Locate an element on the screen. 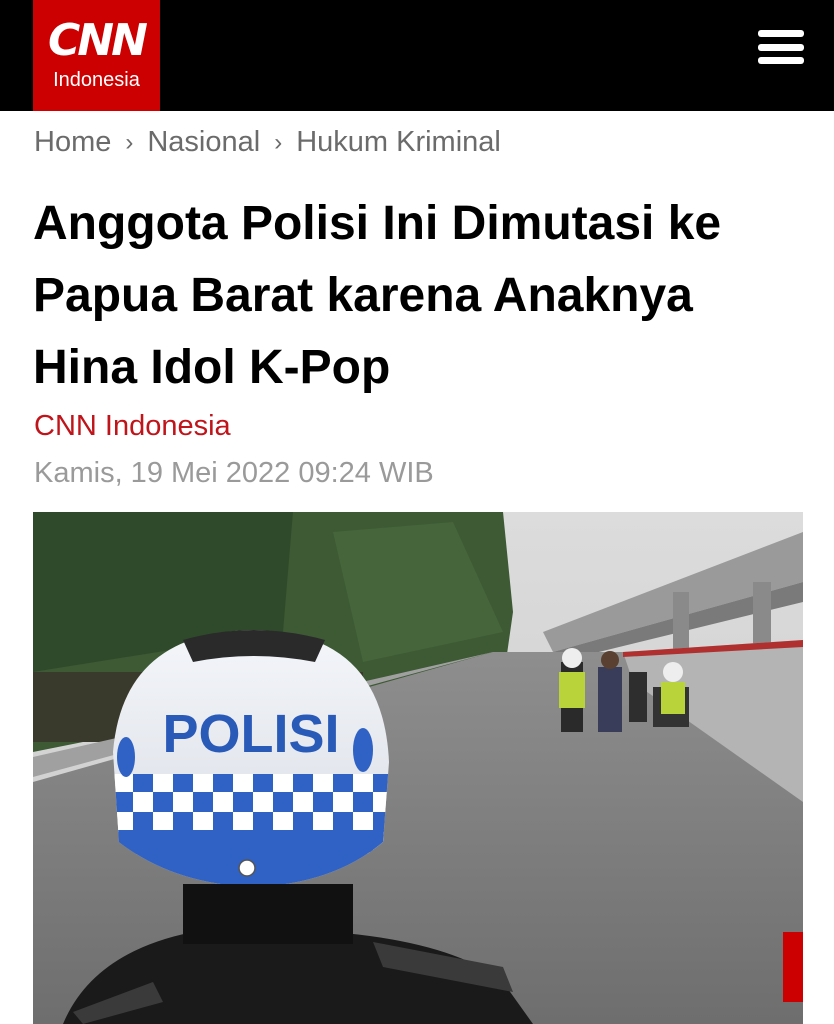  helmet-label: POLISI is located at coordinates (250, 734).